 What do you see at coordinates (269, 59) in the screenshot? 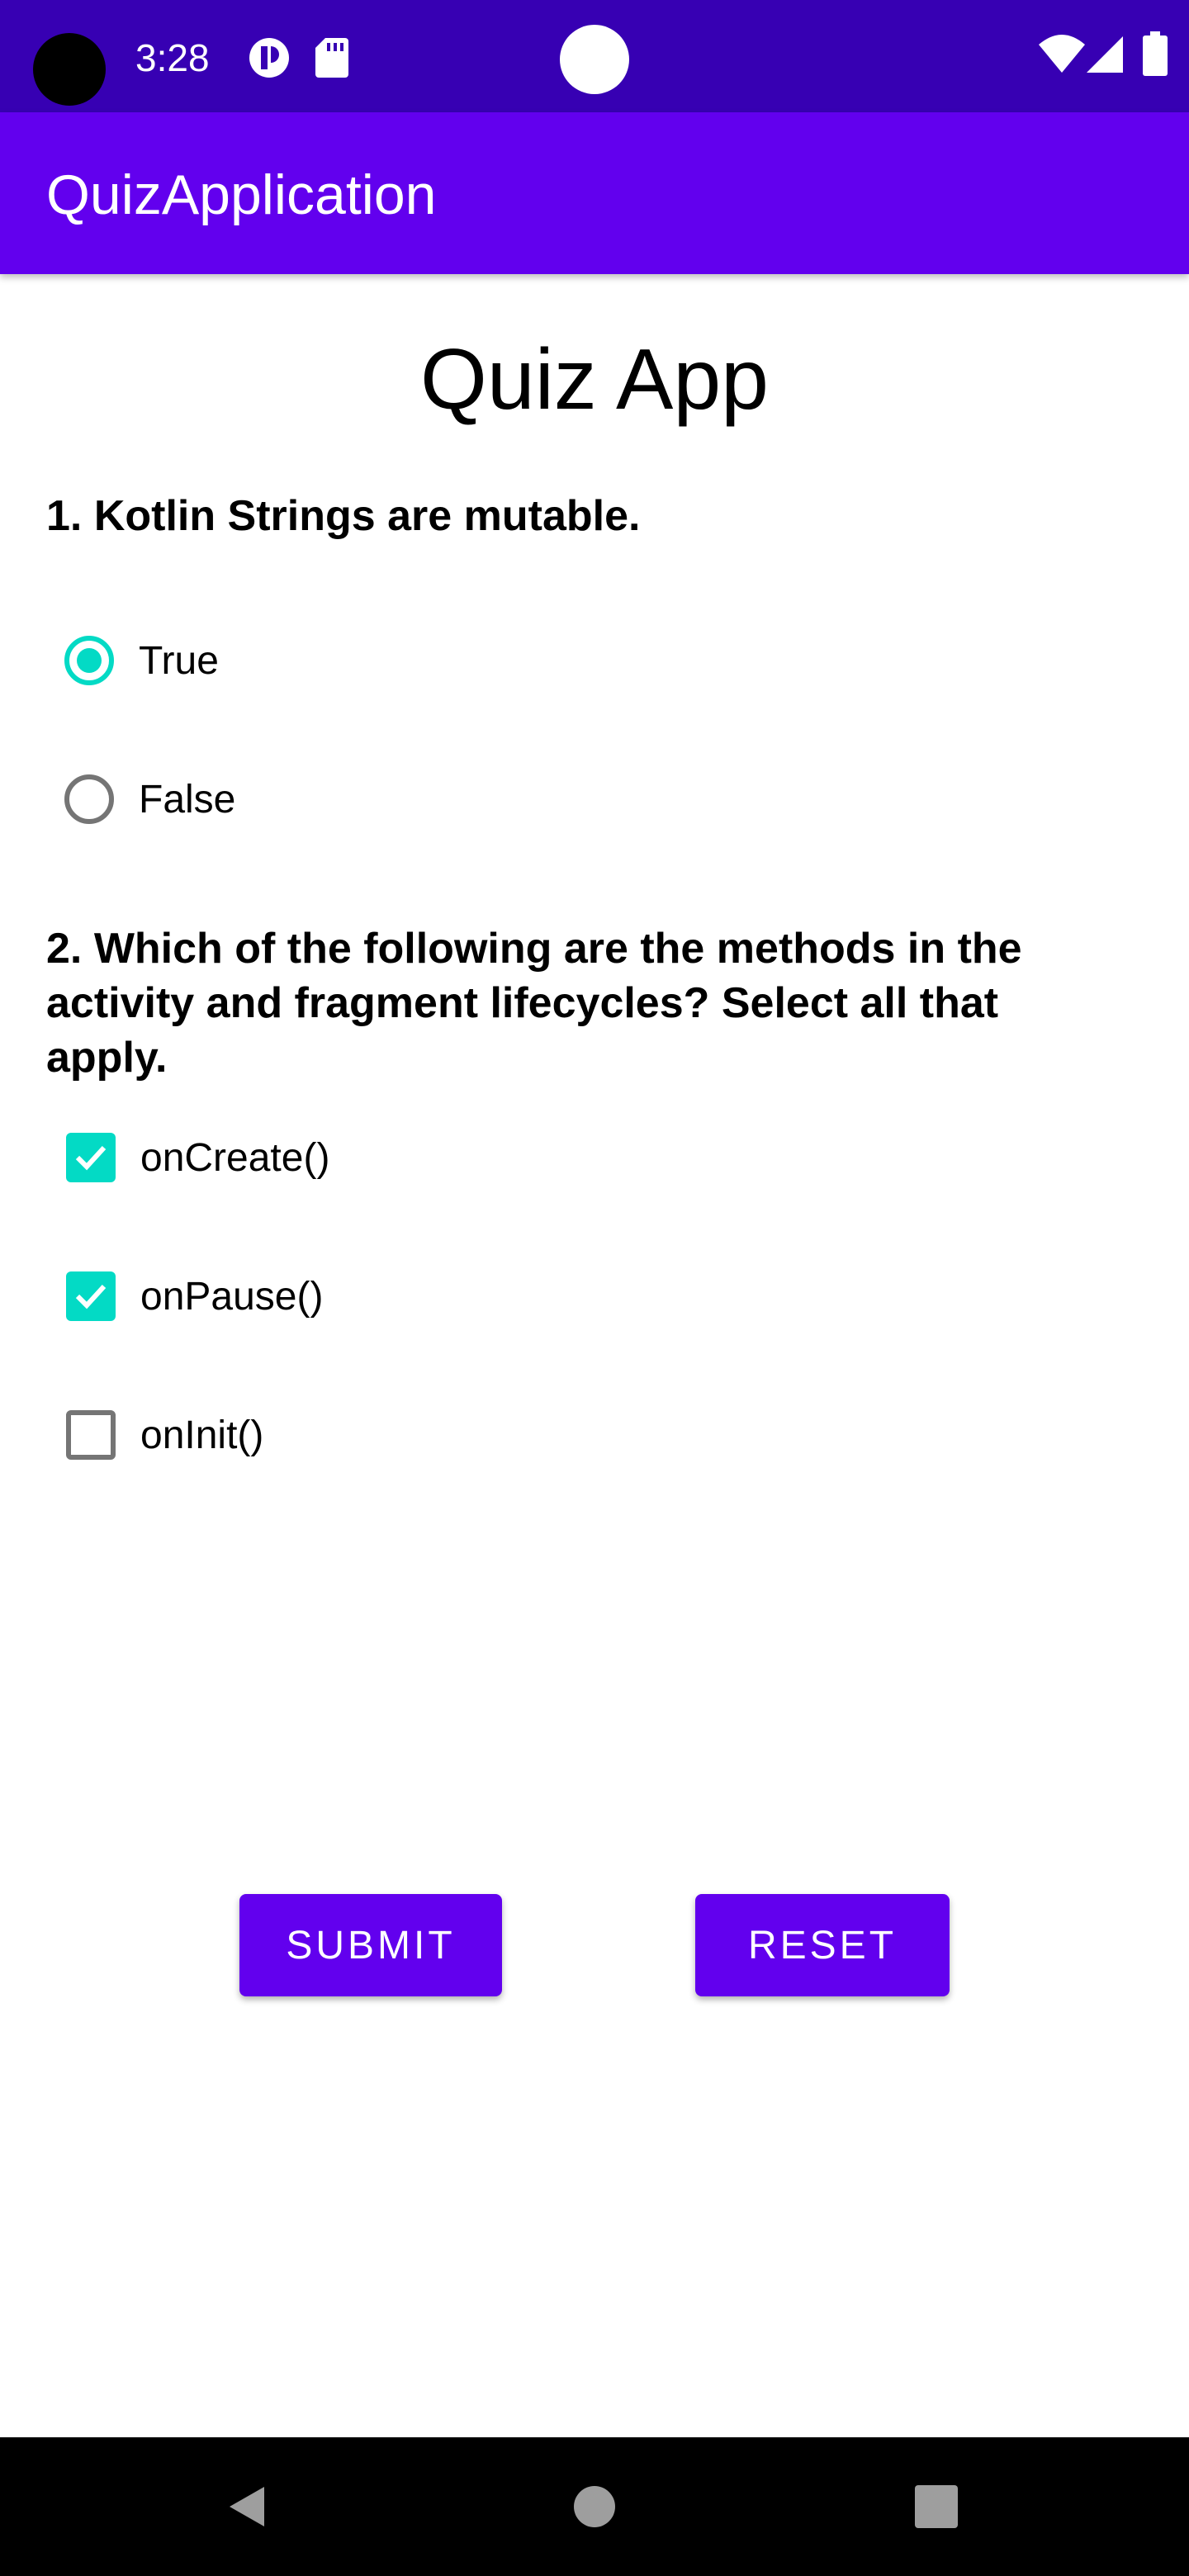
I see `notification-icon` at bounding box center [269, 59].